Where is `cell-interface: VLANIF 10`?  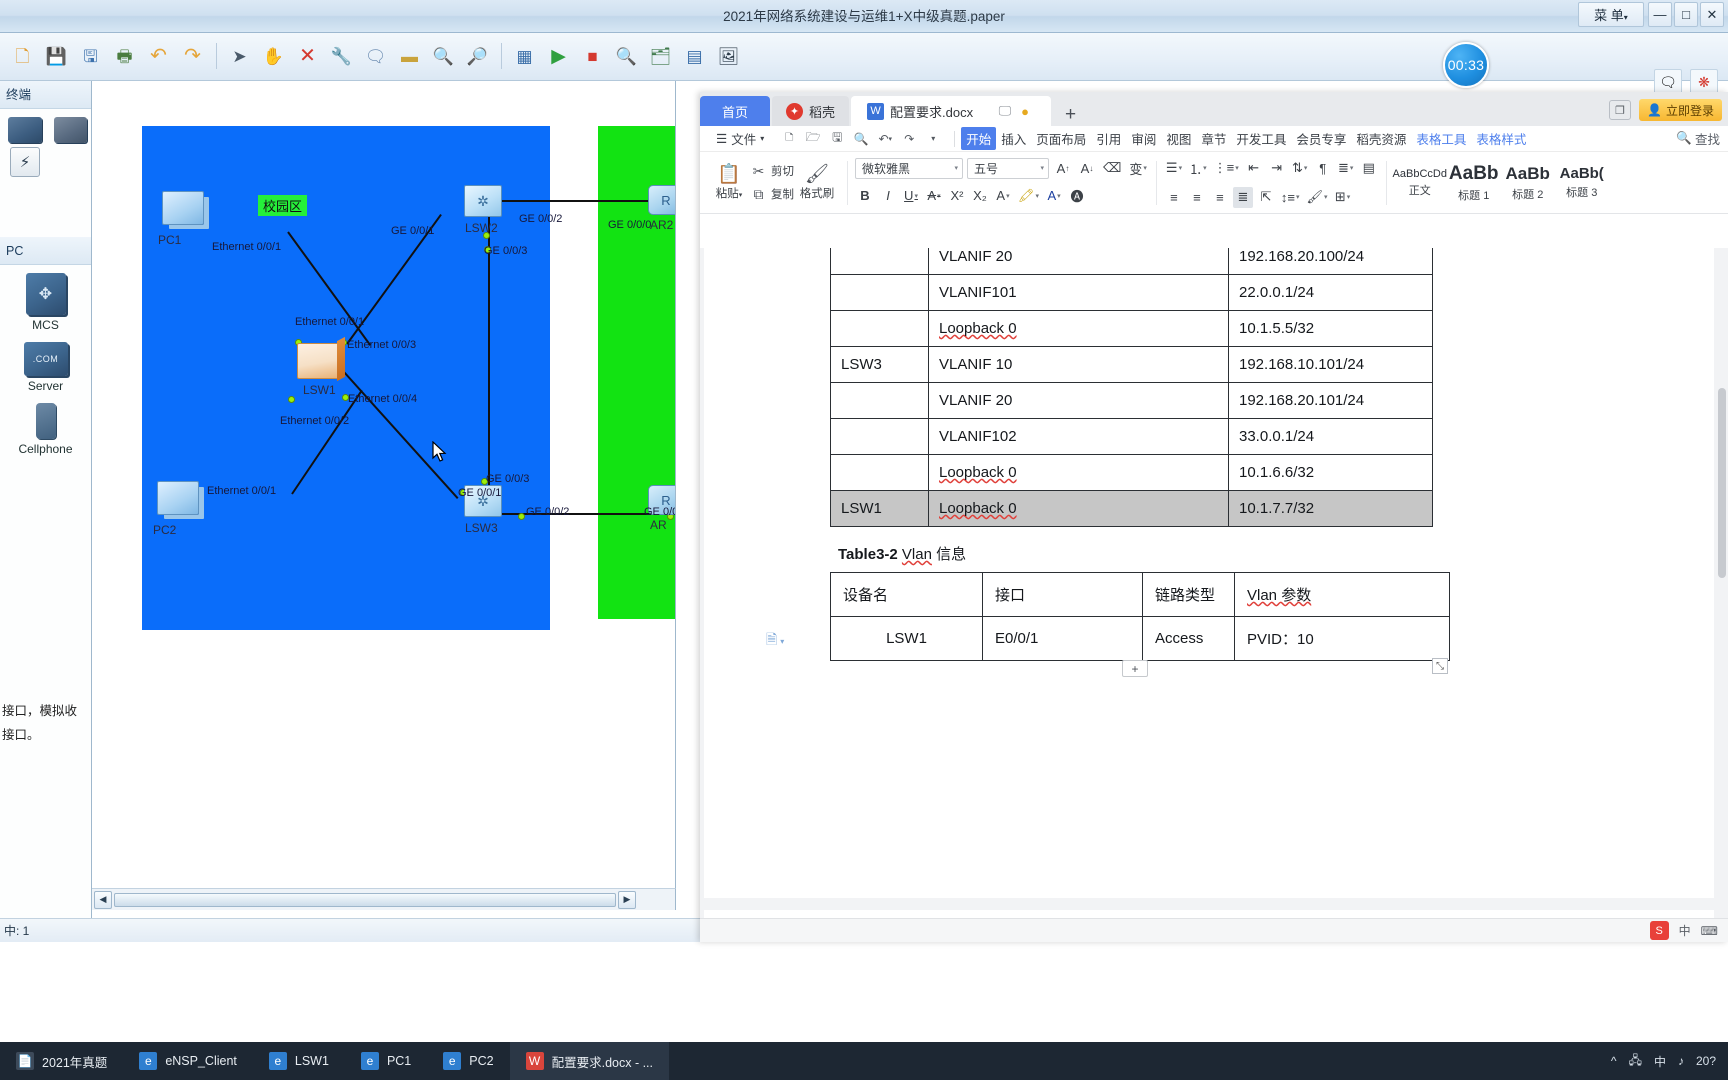 cell-interface: VLANIF 10 is located at coordinates (1078, 364).